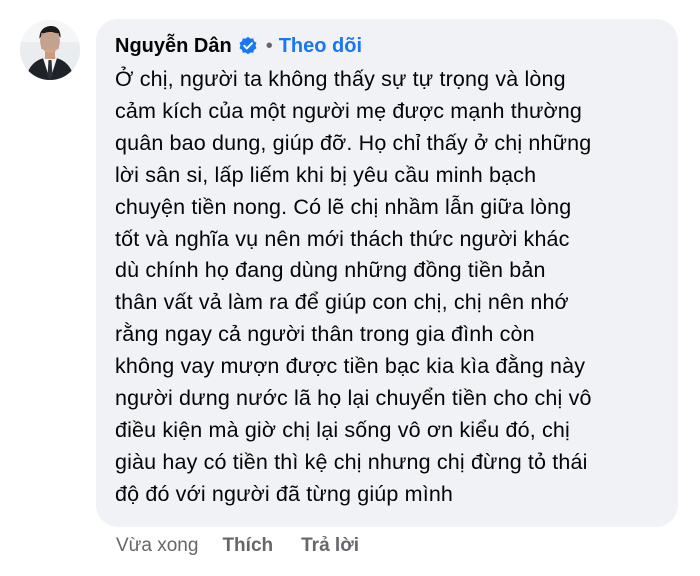  I want to click on comment-header: Nguyễn Dân • Theo dõi, so click(388, 46).